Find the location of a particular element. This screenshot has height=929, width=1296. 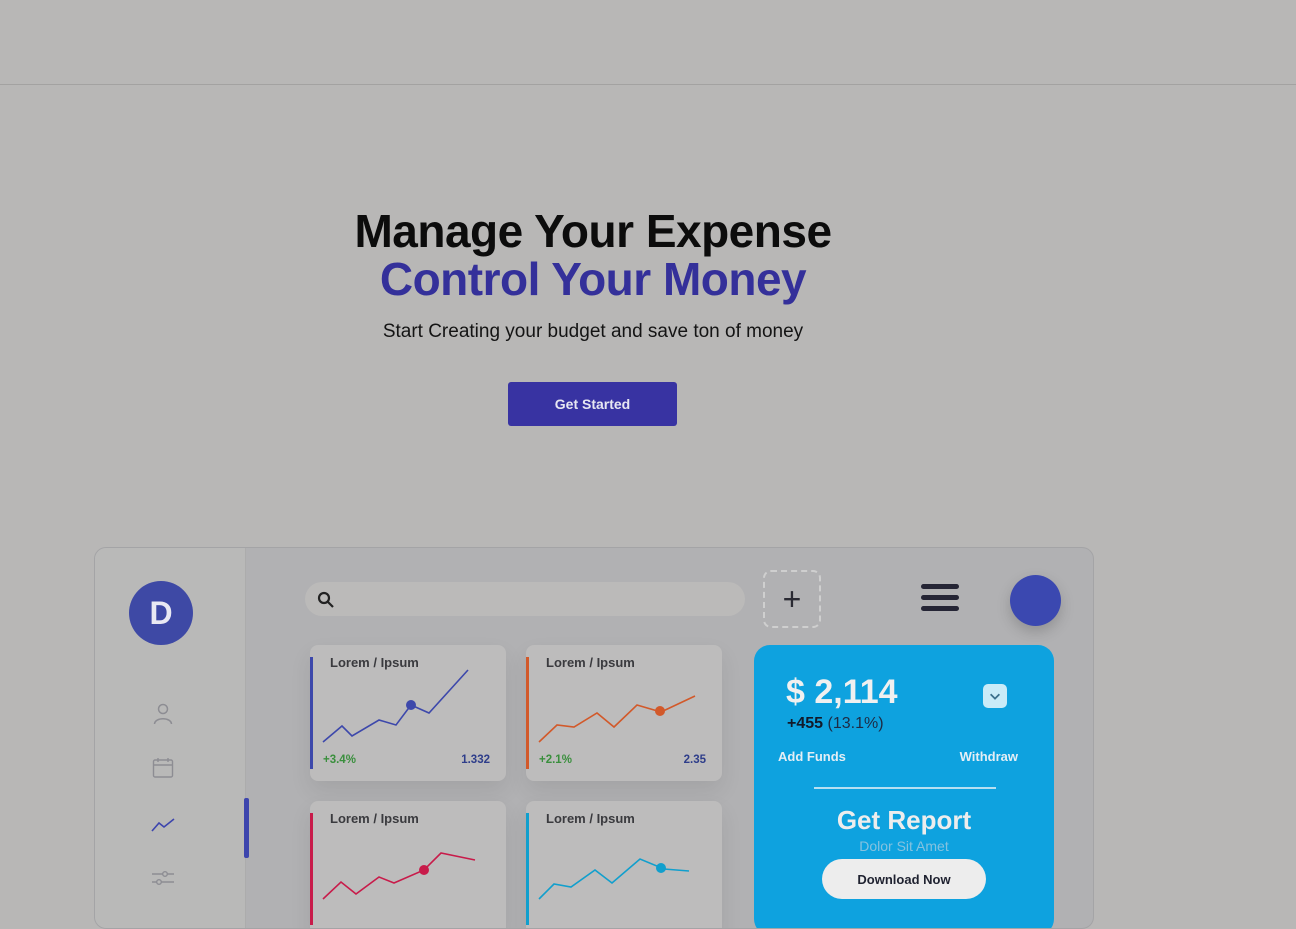

balance-amount: $ 2,114 is located at coordinates (842, 692).